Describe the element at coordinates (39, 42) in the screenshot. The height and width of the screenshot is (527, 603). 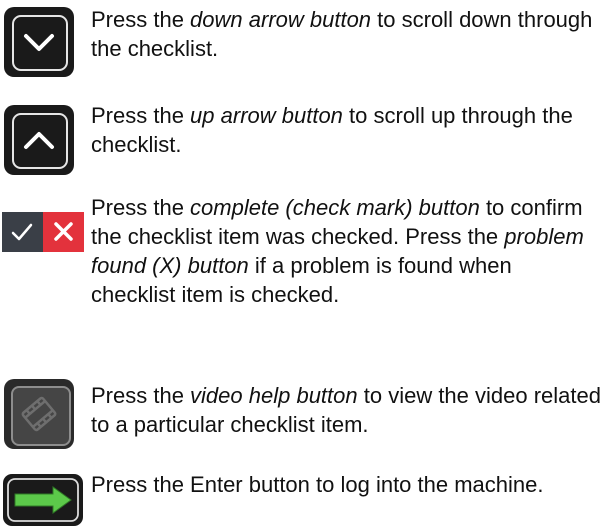
I see `down-arrow-icon` at that location.